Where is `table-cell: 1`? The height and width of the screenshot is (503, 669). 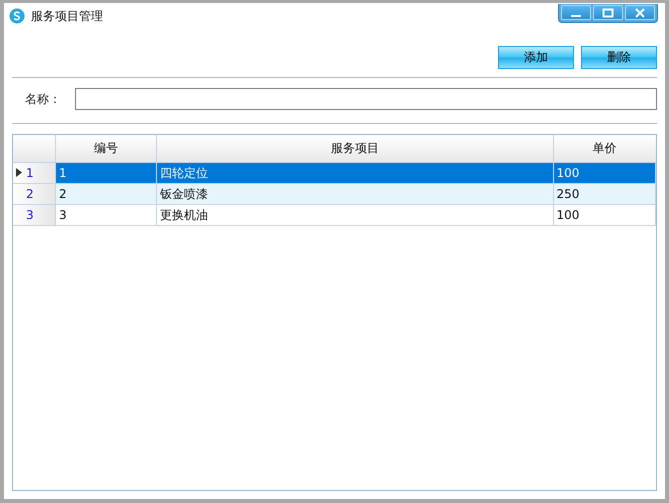 table-cell: 1 is located at coordinates (106, 173).